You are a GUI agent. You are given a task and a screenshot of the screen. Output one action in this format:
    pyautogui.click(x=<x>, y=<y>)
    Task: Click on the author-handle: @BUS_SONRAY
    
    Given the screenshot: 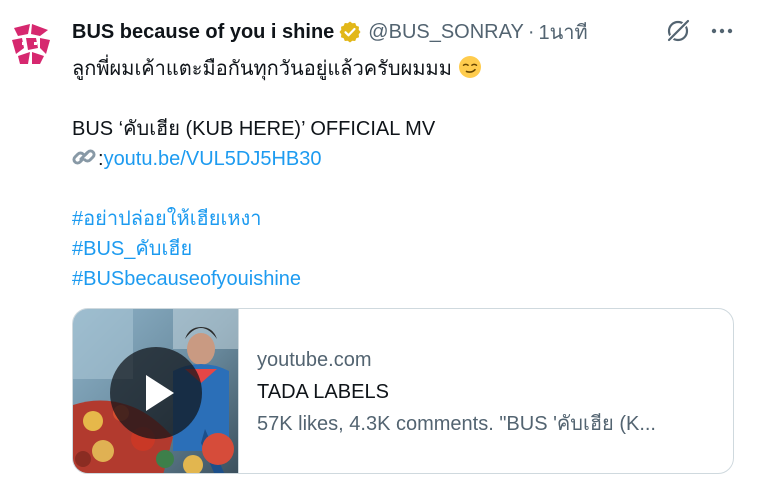 What is the action you would take?
    pyautogui.click(x=446, y=32)
    